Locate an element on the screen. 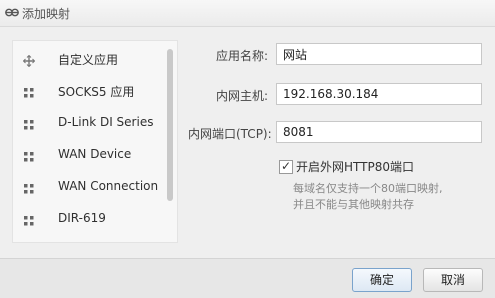 Image resolution: width=495 pixels, height=298 pixels. link-icon is located at coordinates (12, 12).